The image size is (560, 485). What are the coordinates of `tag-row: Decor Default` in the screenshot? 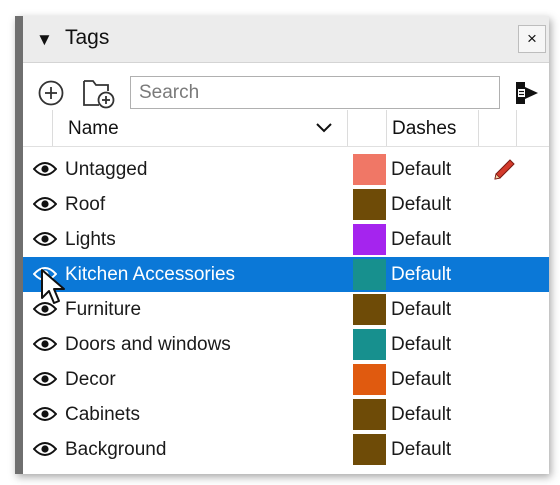 It's located at (286, 379).